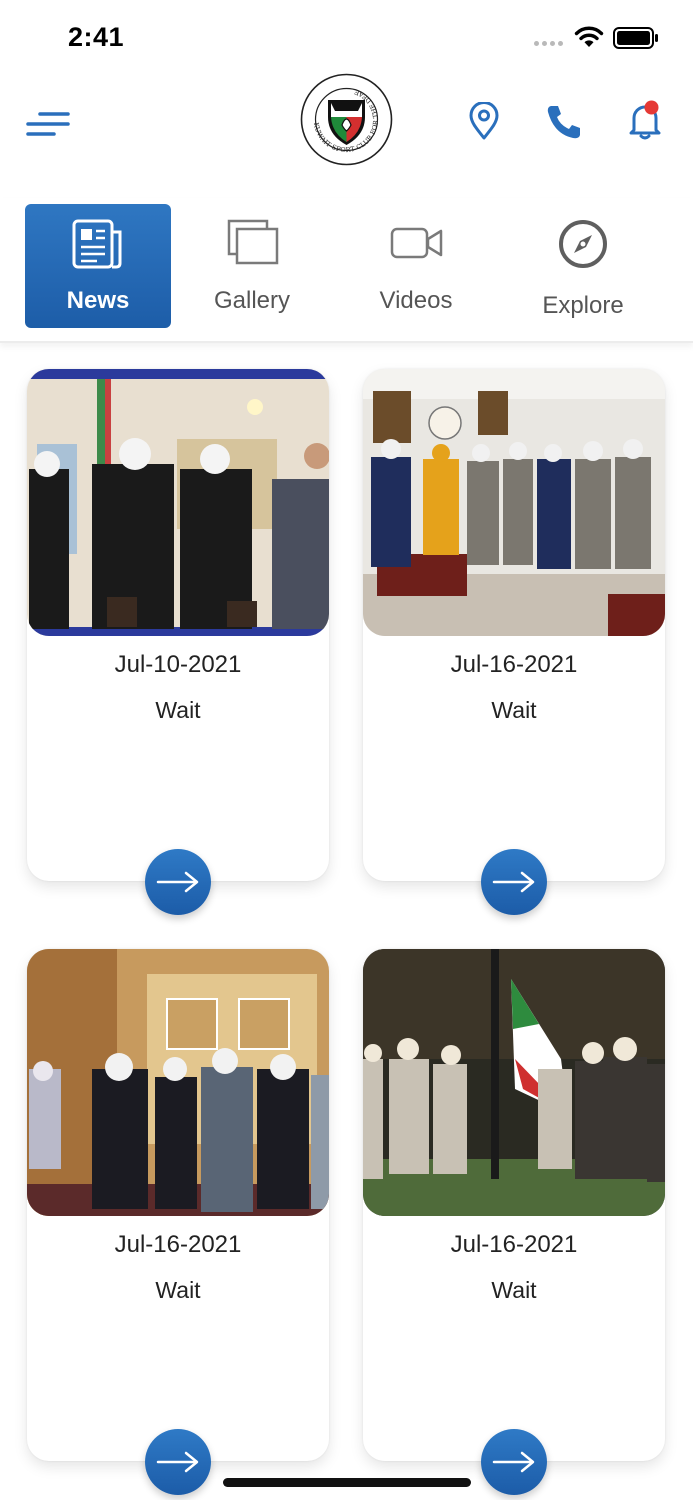 Image resolution: width=693 pixels, height=1500 pixels. What do you see at coordinates (583, 244) in the screenshot?
I see `compass-icon` at bounding box center [583, 244].